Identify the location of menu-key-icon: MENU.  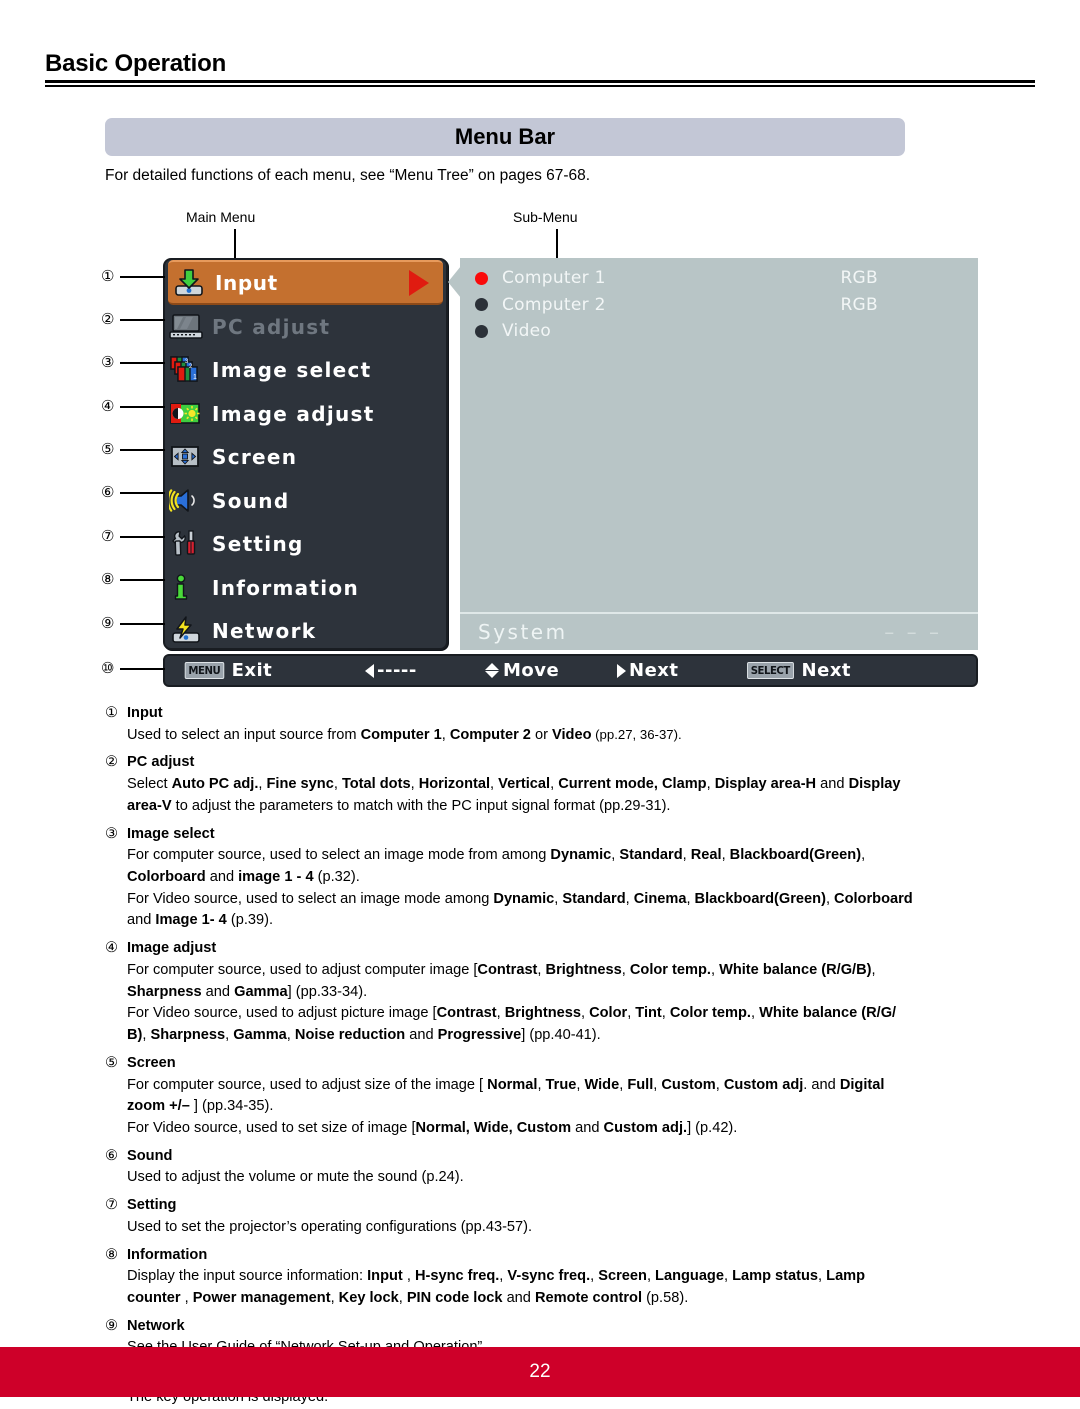
(204, 670).